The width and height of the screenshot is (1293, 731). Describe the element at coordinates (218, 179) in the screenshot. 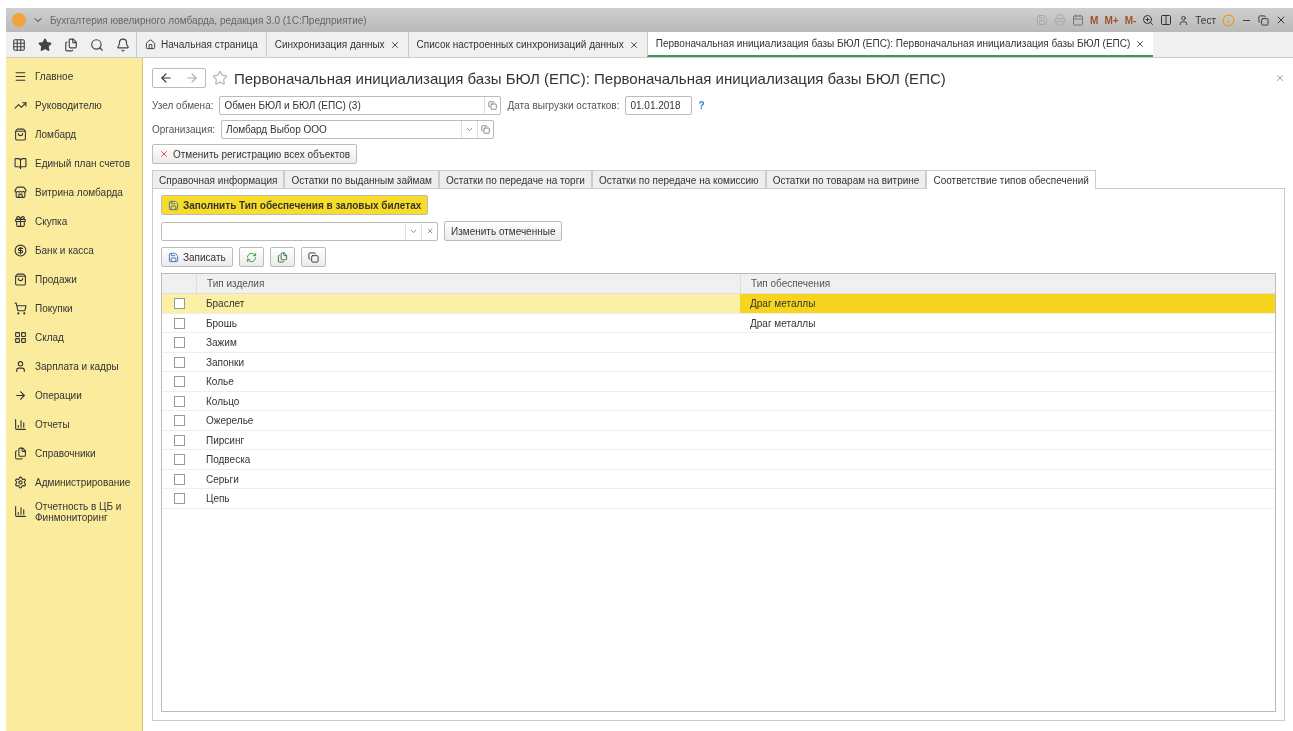

I see `form-tab: Справочная информация` at that location.